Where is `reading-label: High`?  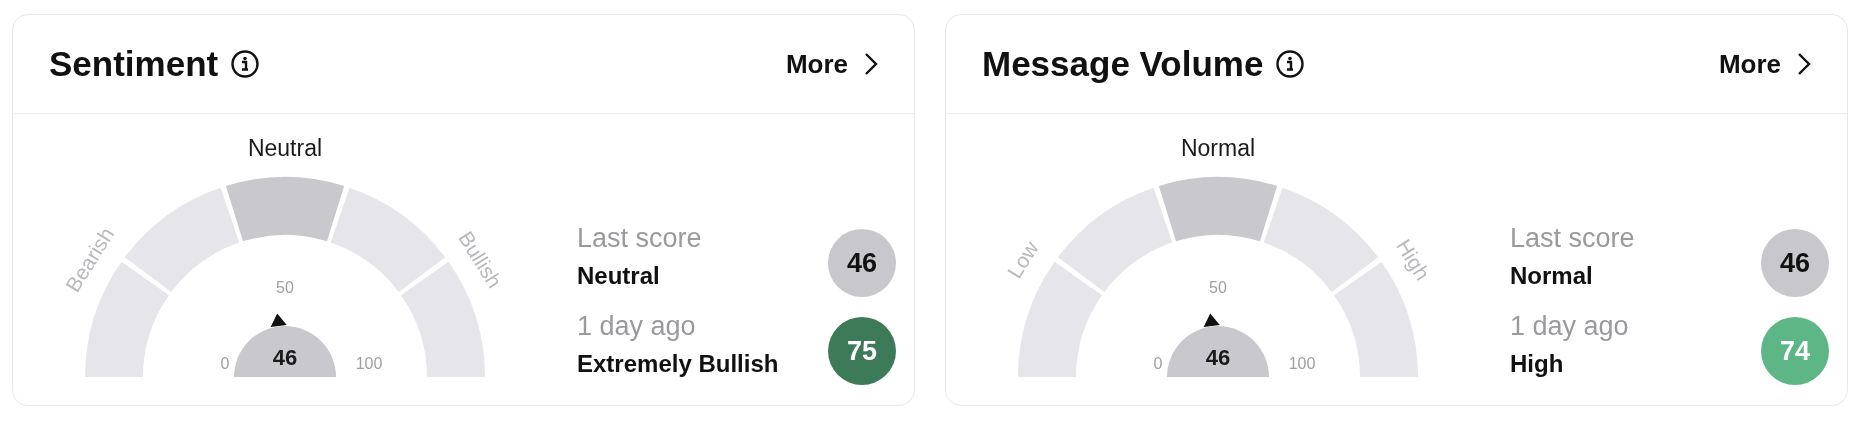
reading-label: High is located at coordinates (1537, 364).